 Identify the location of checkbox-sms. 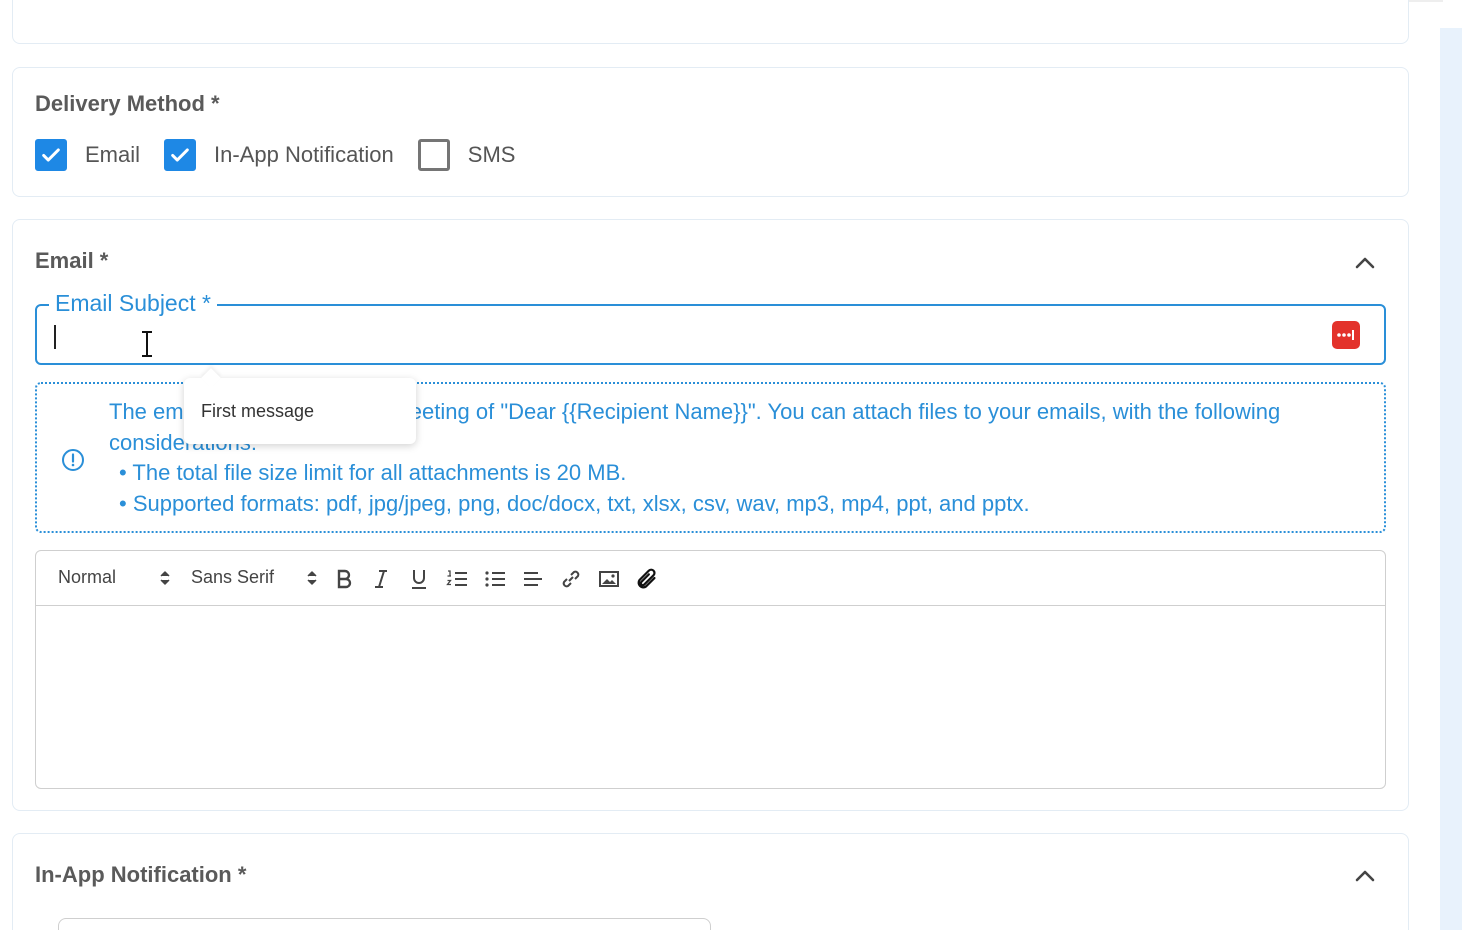
(433, 155).